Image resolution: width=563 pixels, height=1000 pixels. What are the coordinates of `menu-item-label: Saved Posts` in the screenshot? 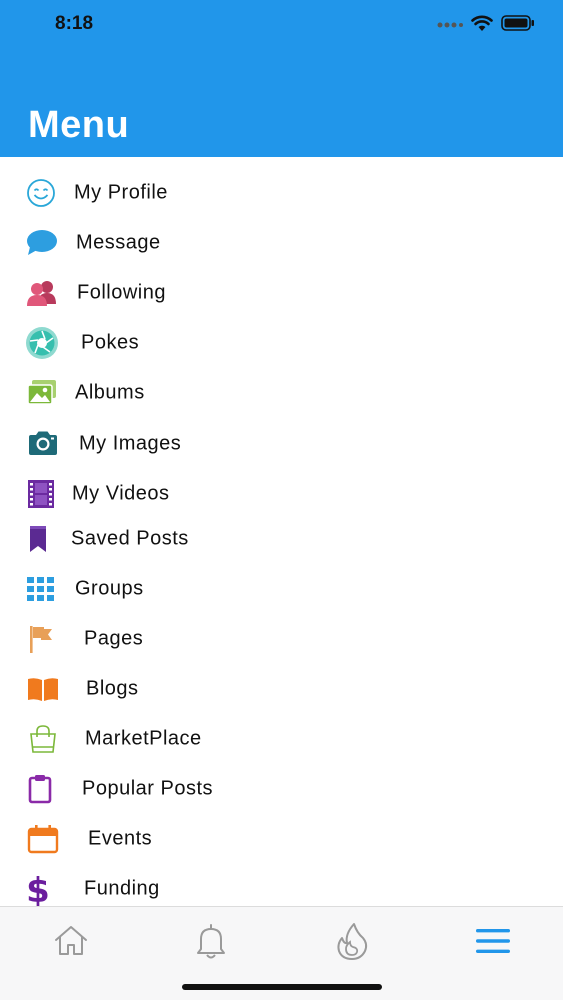 It's located at (130, 538).